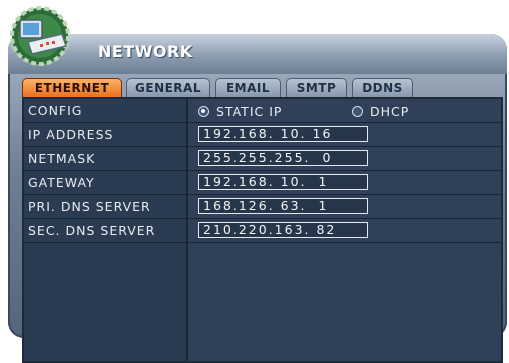  Describe the element at coordinates (55, 110) in the screenshot. I see `config-label: CONFIG` at that location.